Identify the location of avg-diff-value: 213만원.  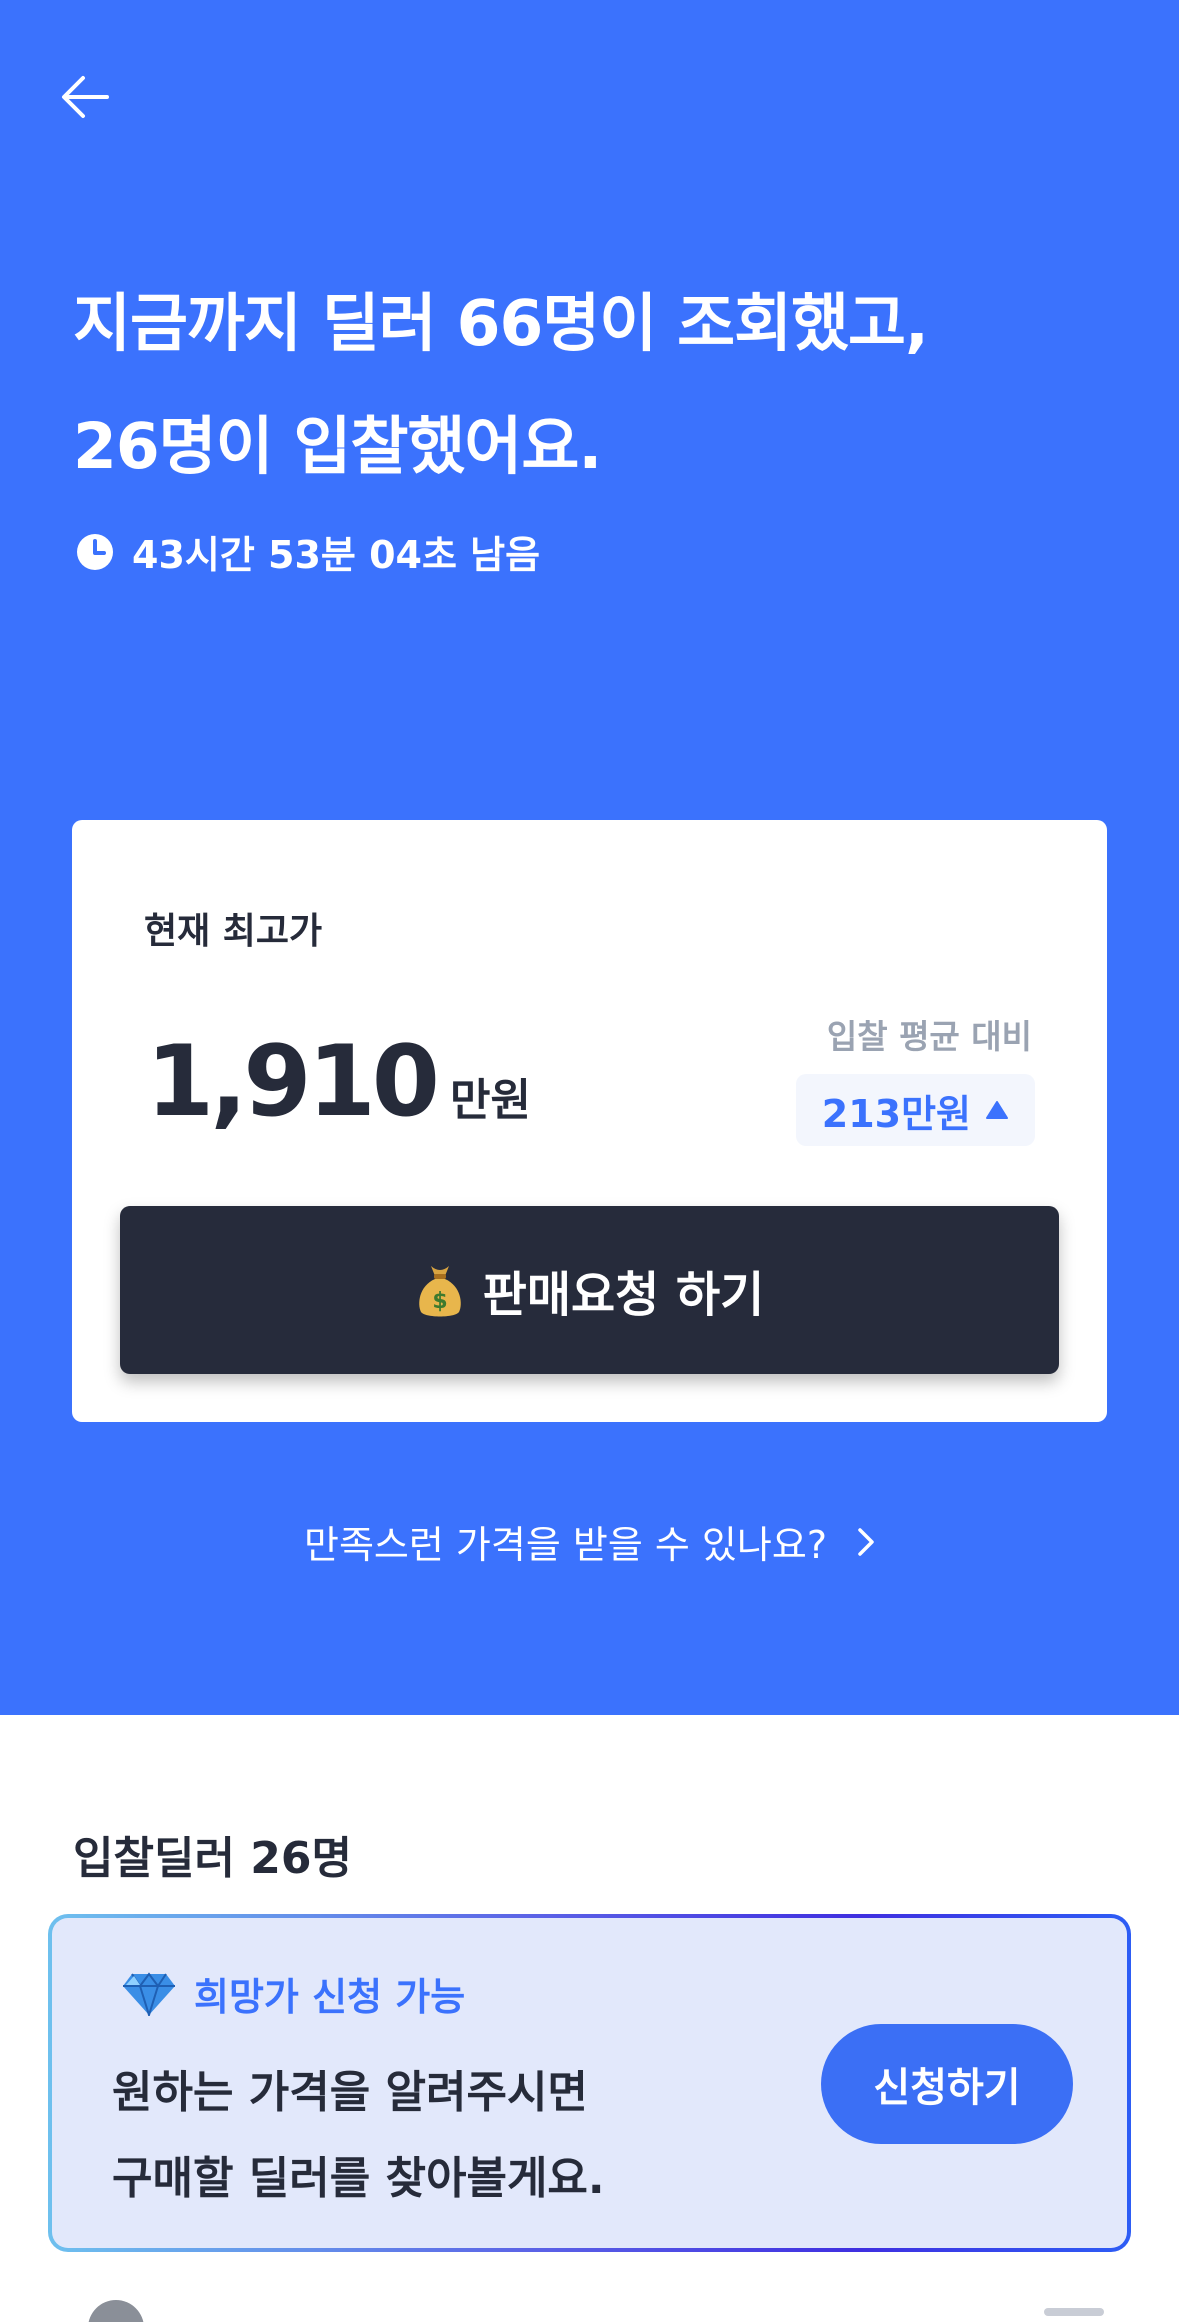
(896, 1113).